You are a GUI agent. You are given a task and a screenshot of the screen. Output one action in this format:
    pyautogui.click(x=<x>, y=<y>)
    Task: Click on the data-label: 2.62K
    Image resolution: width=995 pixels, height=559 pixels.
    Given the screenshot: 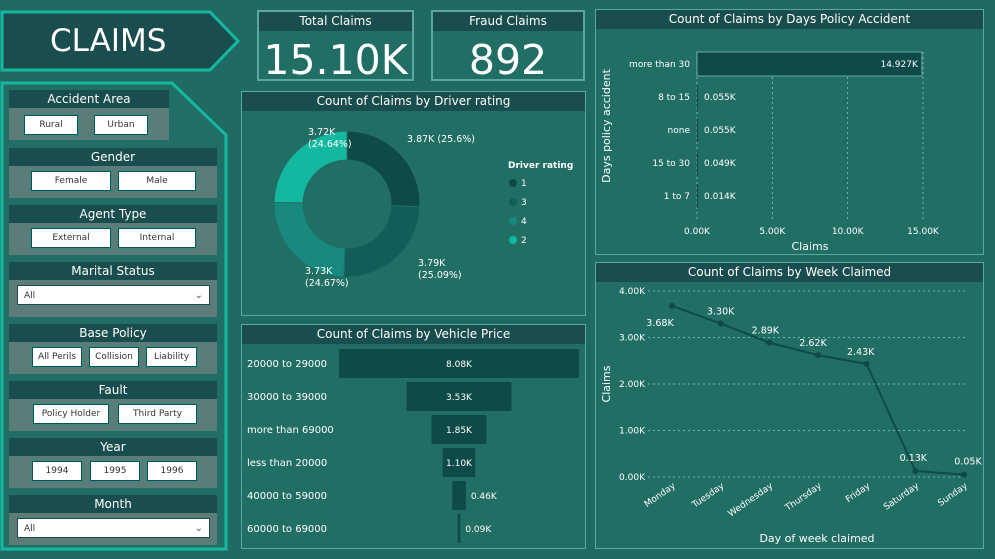 What is the action you would take?
    pyautogui.click(x=813, y=343)
    